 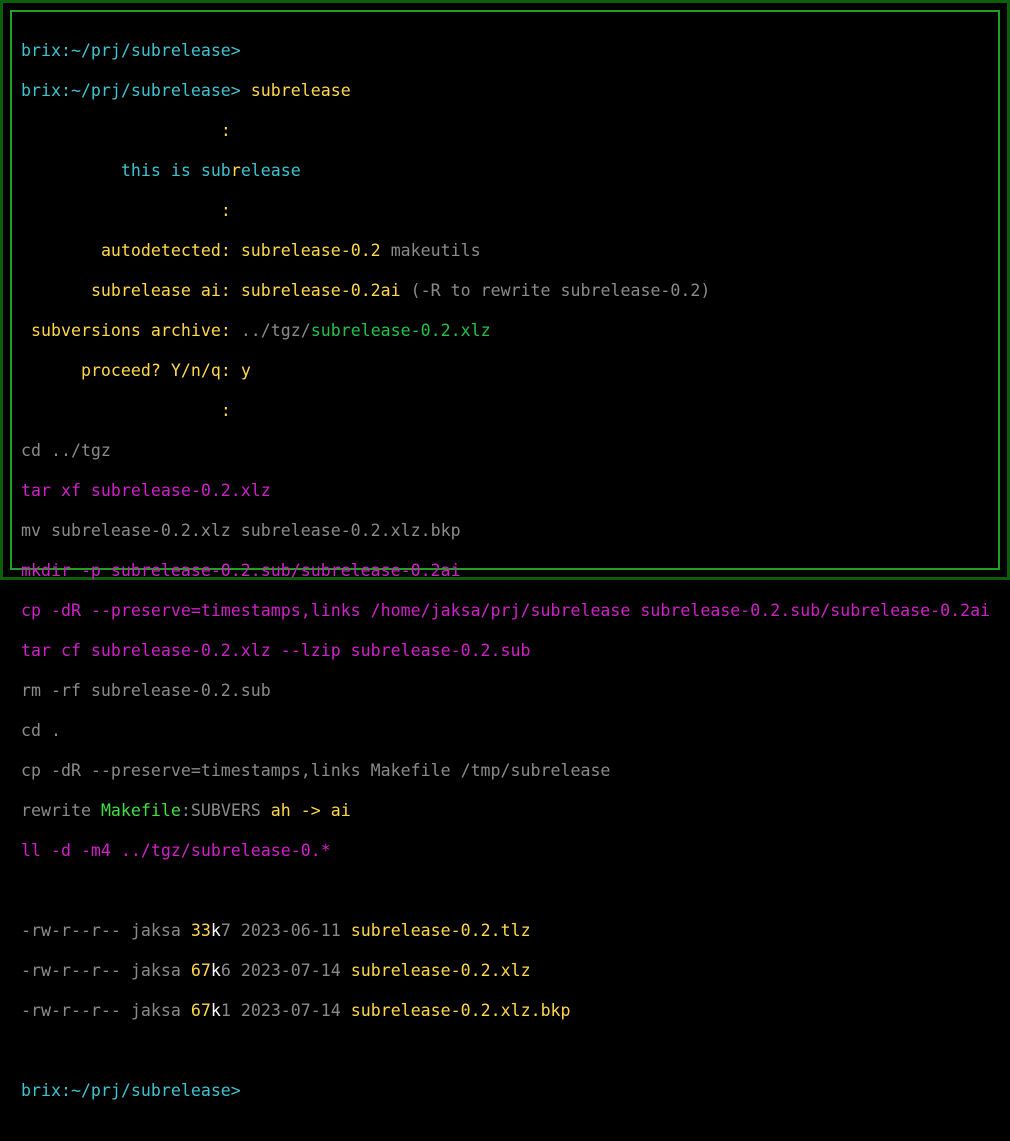 What do you see at coordinates (300, 90) in the screenshot?
I see `command-text: subrelease` at bounding box center [300, 90].